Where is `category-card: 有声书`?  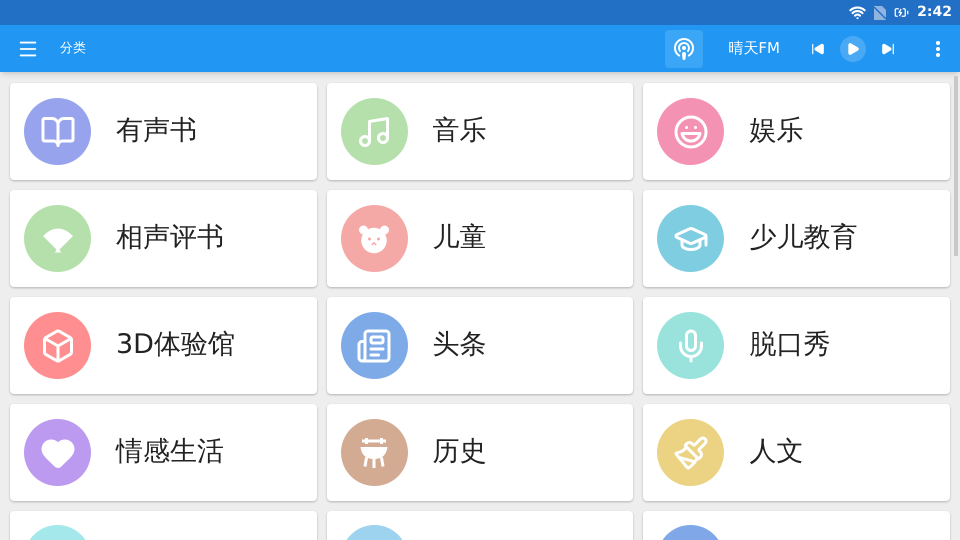
category-card: 有声书 is located at coordinates (163, 131).